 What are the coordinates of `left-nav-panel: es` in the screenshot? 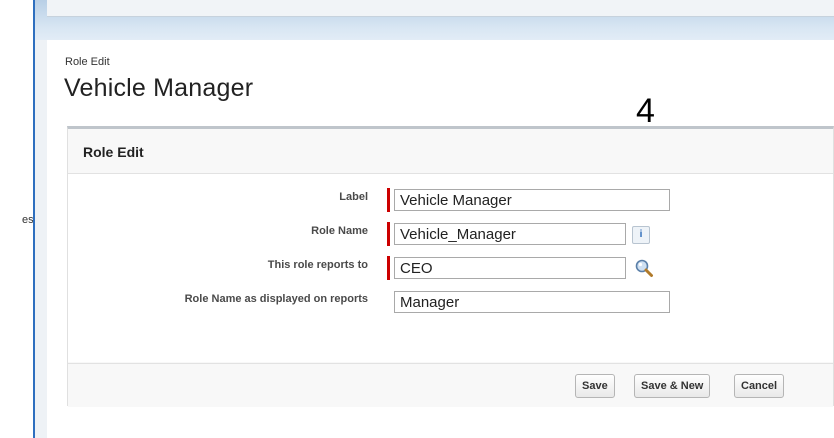 It's located at (17, 219).